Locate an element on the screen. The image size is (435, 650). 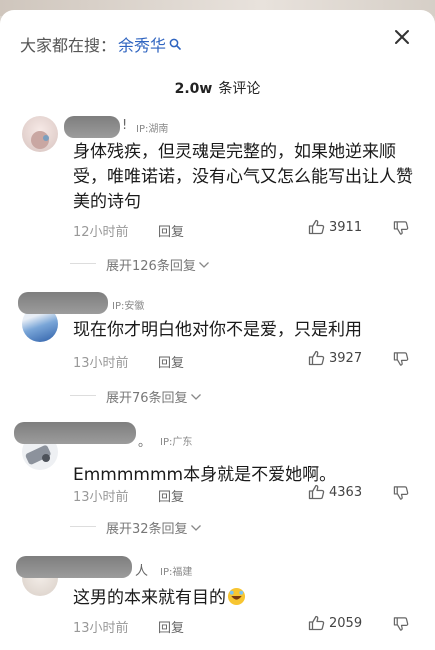
ip-location: IP:福建 is located at coordinates (176, 572).